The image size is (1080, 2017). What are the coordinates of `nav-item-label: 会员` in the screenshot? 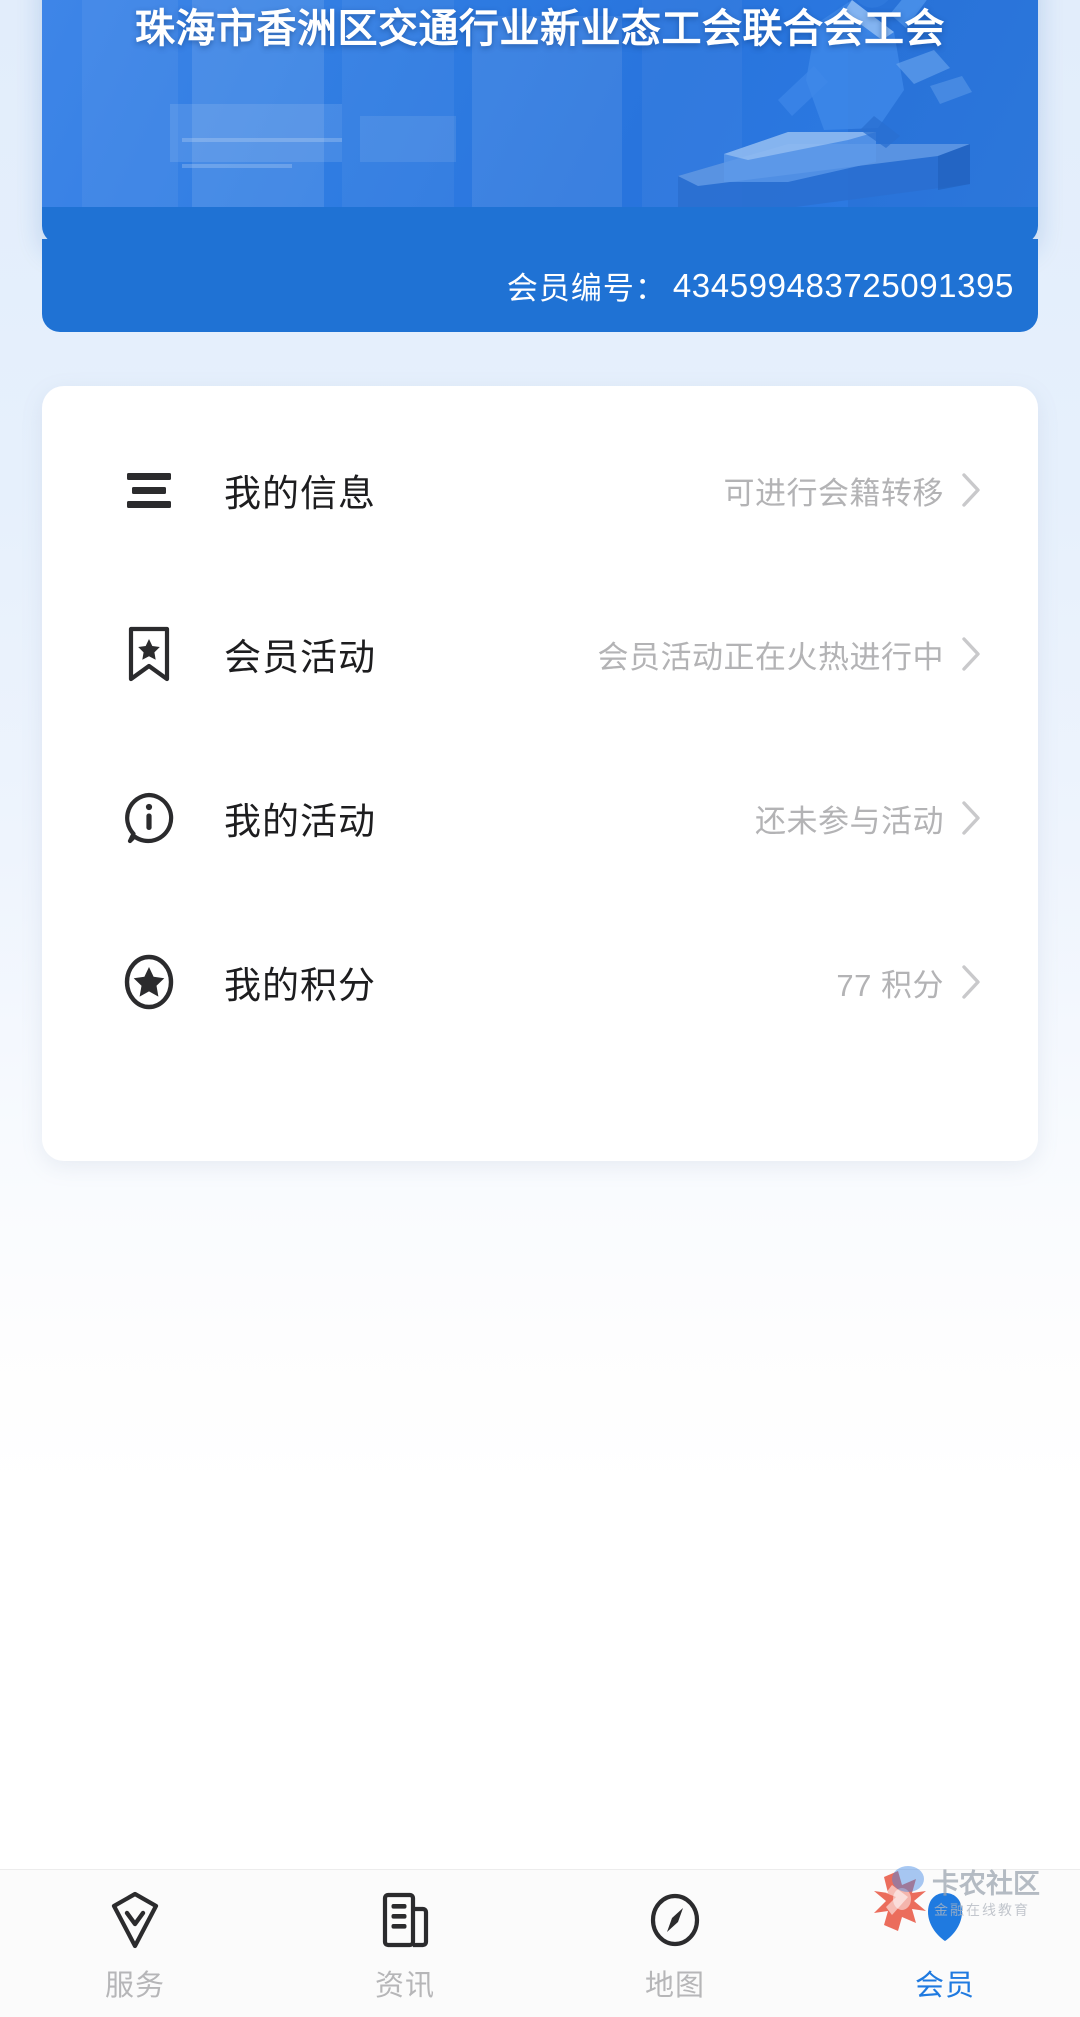 It's located at (944, 1986).